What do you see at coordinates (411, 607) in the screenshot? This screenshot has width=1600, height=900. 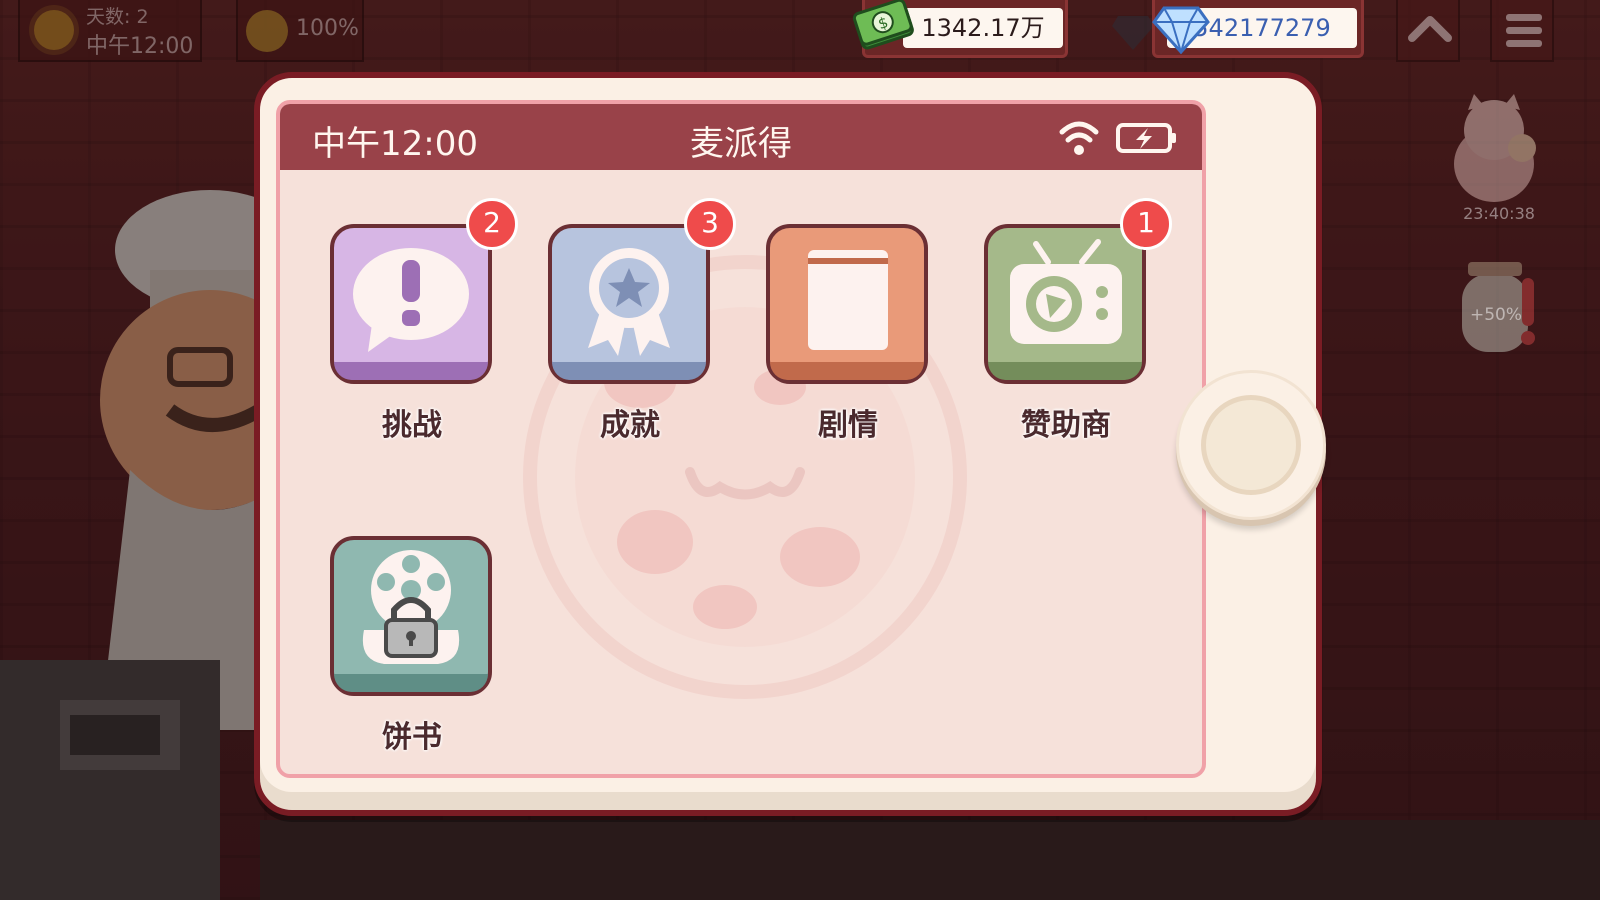 I see `film-lock-icon` at bounding box center [411, 607].